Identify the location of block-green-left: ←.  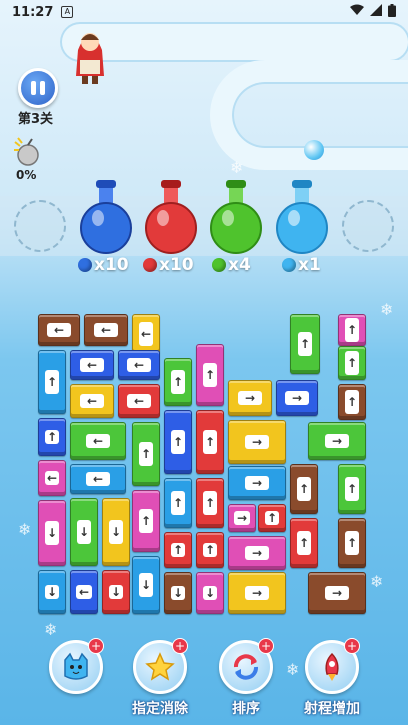
(98, 441).